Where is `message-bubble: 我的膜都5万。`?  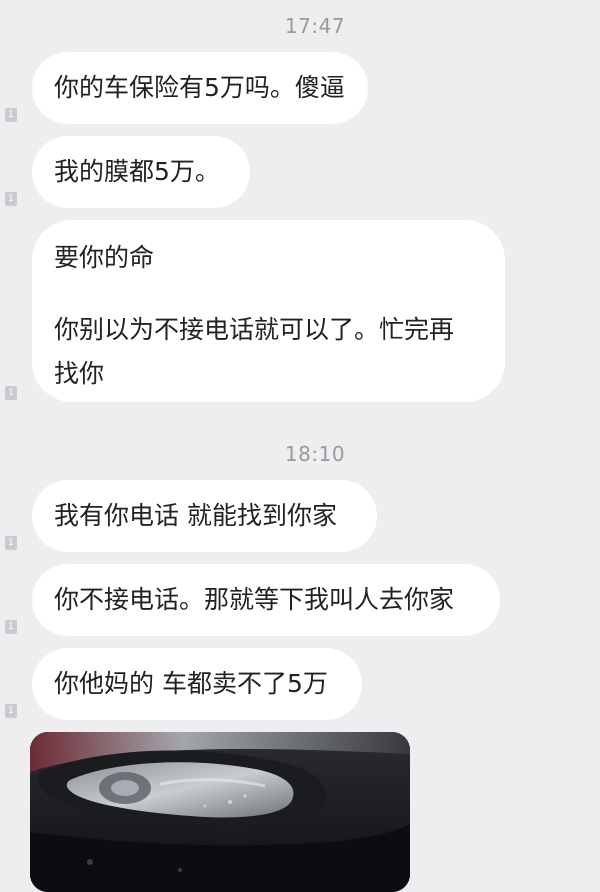 message-bubble: 我的膜都5万。 is located at coordinates (141, 172).